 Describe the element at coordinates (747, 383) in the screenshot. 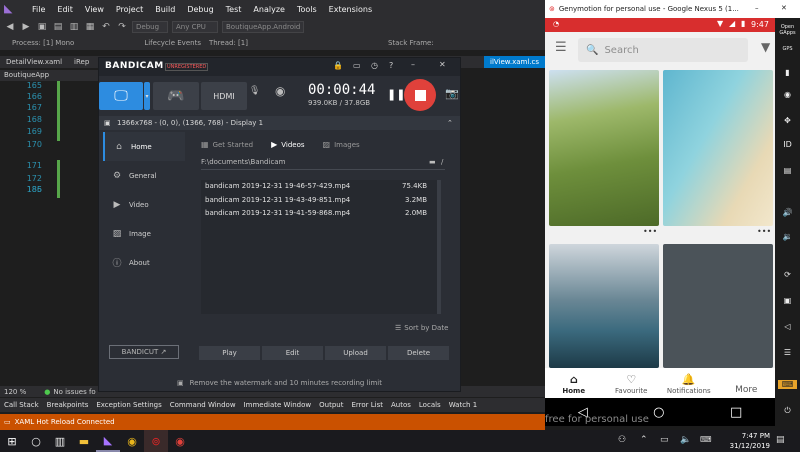

I see `nav-more: More` at that location.